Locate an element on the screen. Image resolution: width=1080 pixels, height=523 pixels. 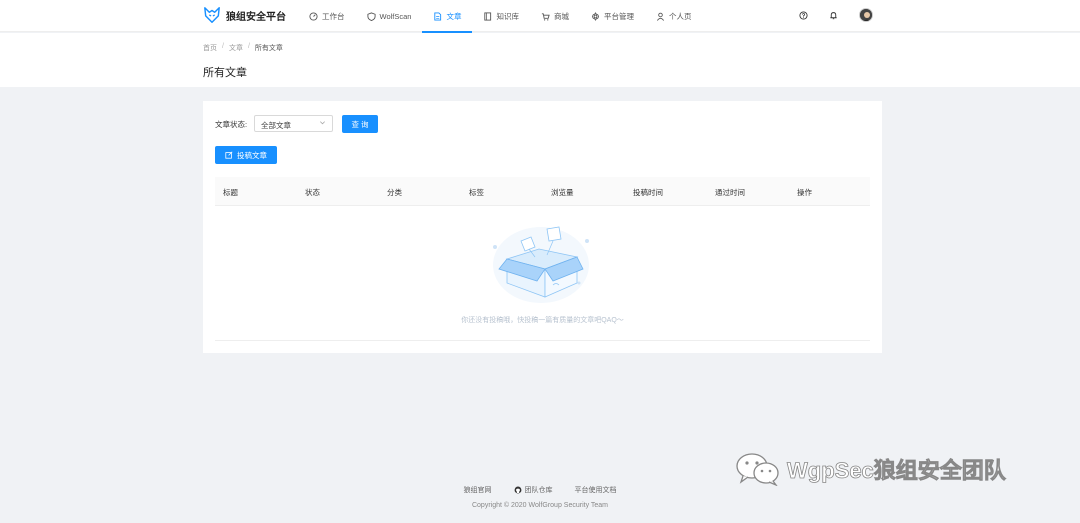
nav-item-profile: 个人页 is located at coordinates (674, 16).